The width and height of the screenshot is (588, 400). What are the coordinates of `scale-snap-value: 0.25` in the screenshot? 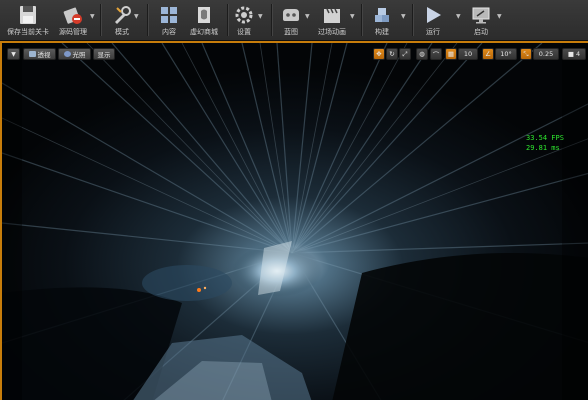 It's located at (546, 54).